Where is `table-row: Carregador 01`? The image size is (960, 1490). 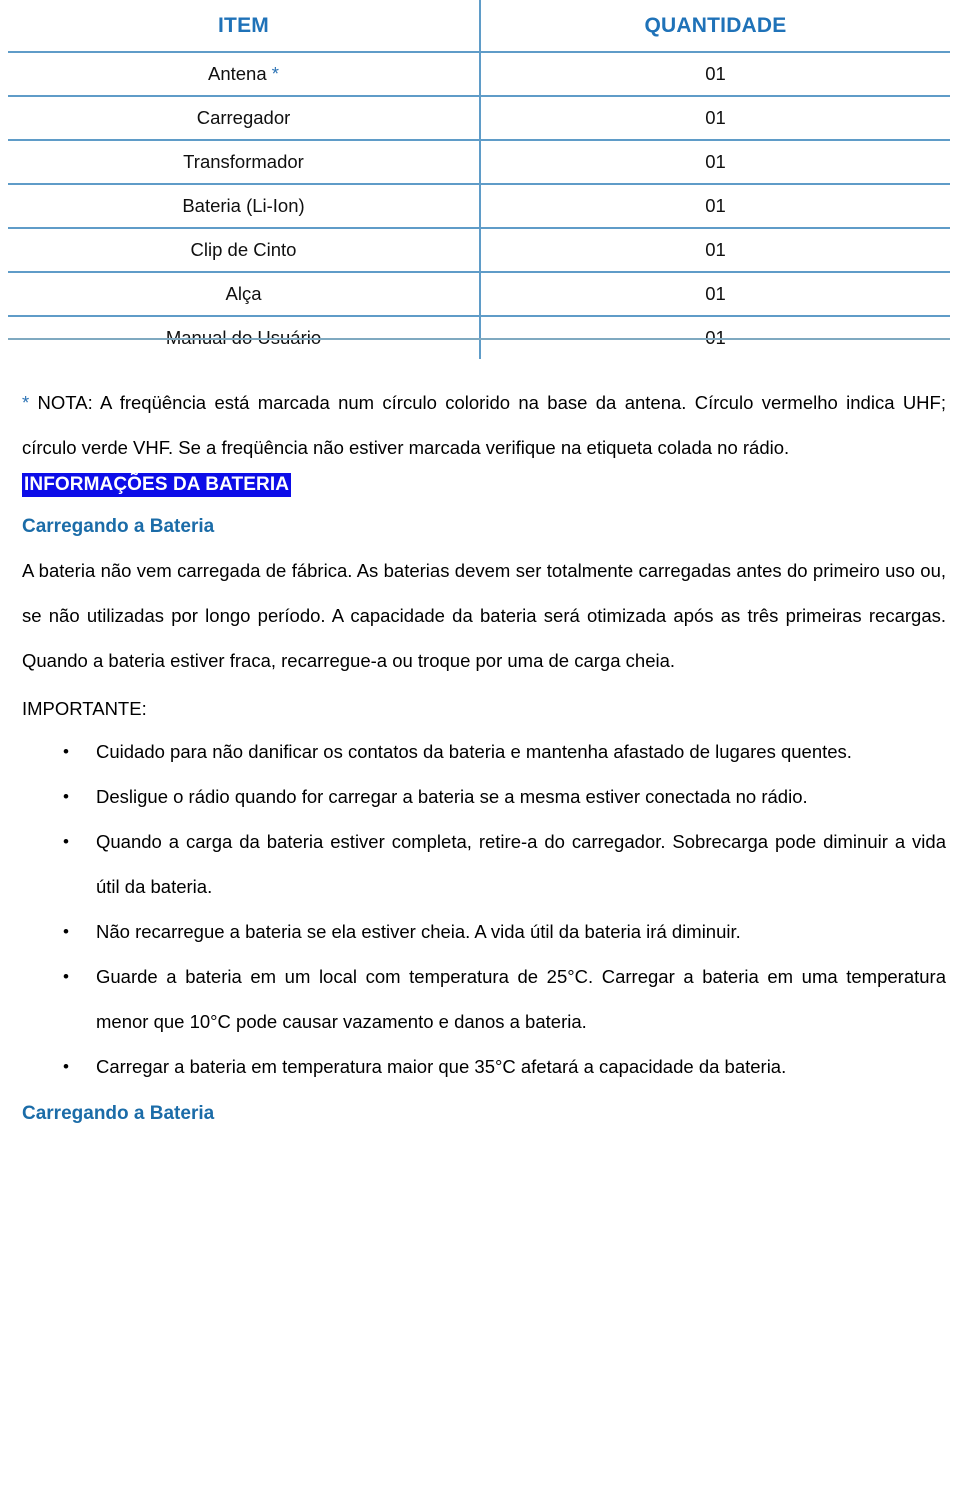 table-row: Carregador 01 is located at coordinates (479, 118).